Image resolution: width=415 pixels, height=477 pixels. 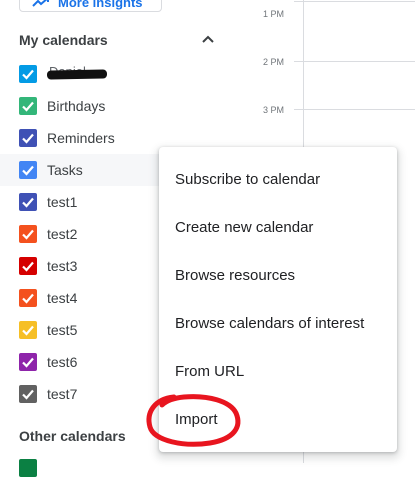 What do you see at coordinates (65, 170) in the screenshot?
I see `calendar-label: Tasks` at bounding box center [65, 170].